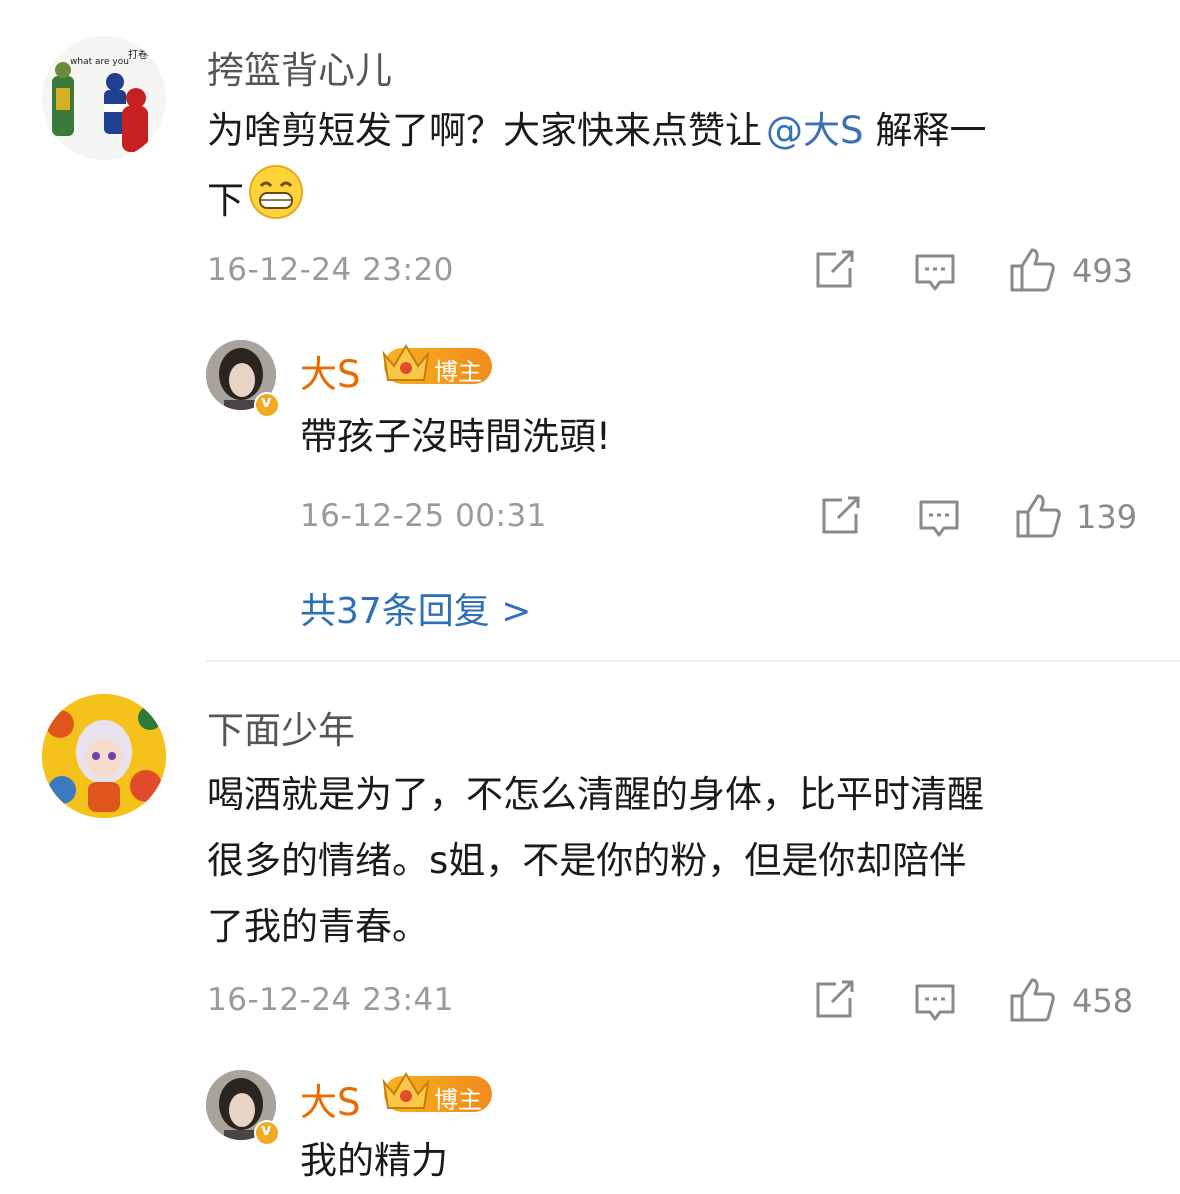 The width and height of the screenshot is (1180, 1194). What do you see at coordinates (931, 130) in the screenshot?
I see `comment-text-part: 解释一` at bounding box center [931, 130].